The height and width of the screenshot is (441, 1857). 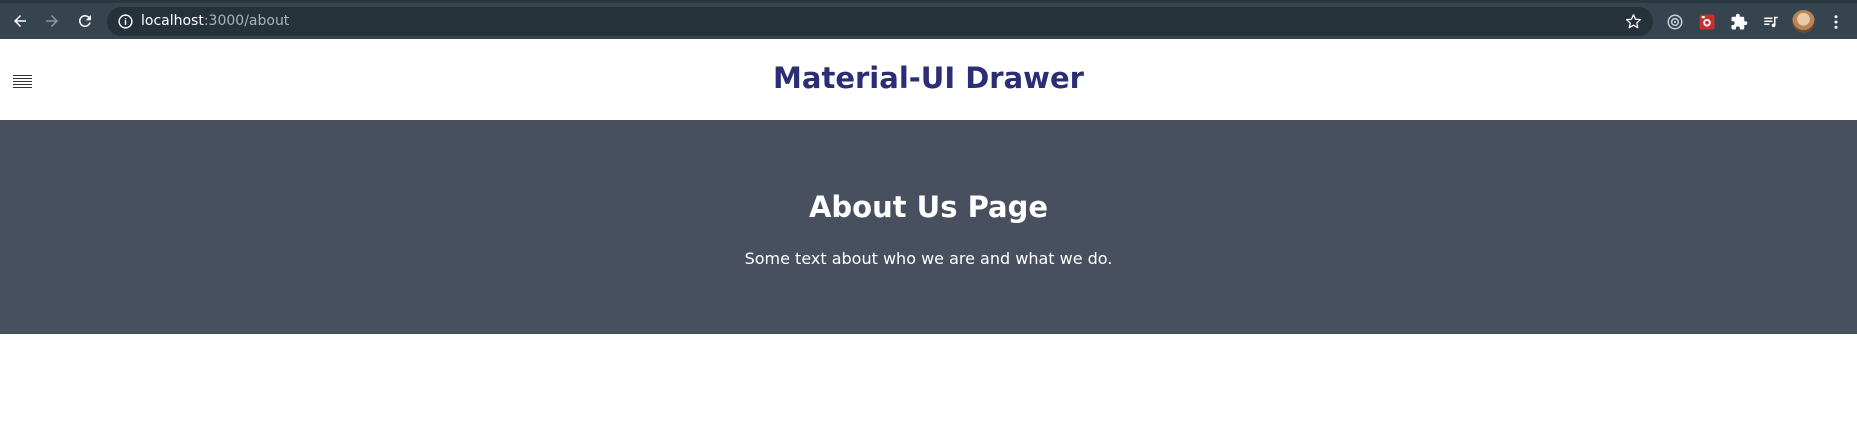 What do you see at coordinates (52, 21) in the screenshot?
I see `forward-arrow-icon` at bounding box center [52, 21].